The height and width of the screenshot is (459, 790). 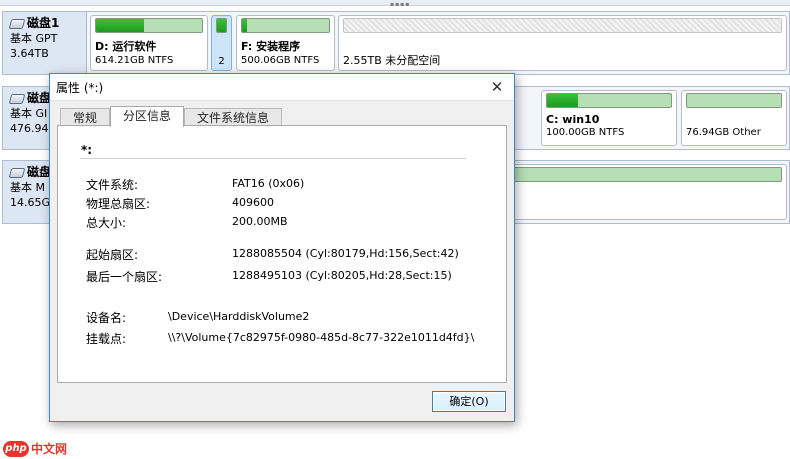 I want to click on partition-d: D: 运行软件 614.21GB NTFS, so click(x=149, y=43).